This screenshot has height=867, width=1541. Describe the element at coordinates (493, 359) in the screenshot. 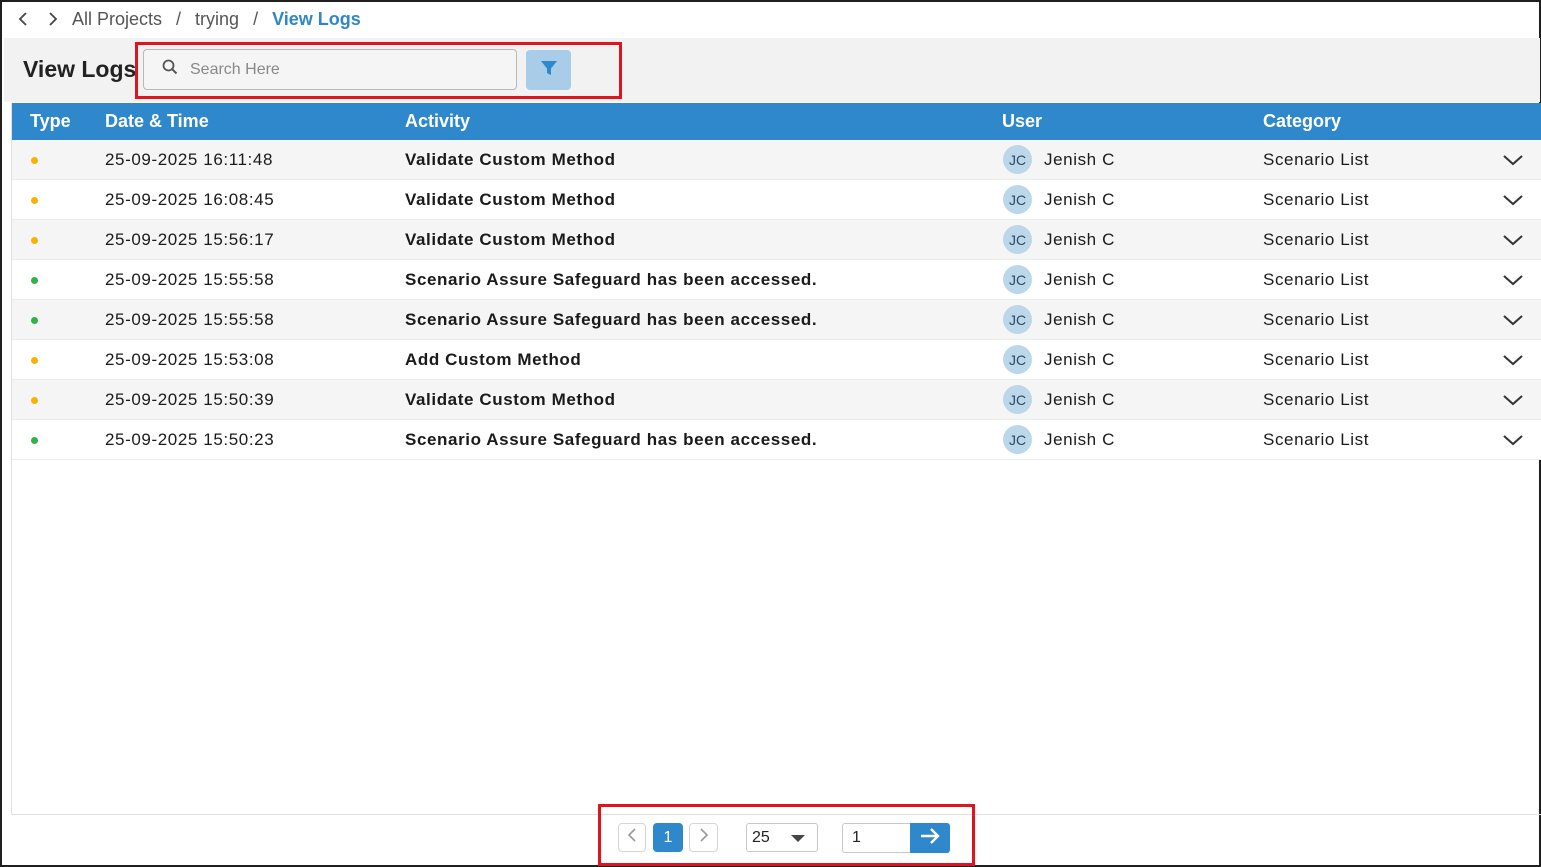

I see `activity-cell: Add Custom Method` at that location.